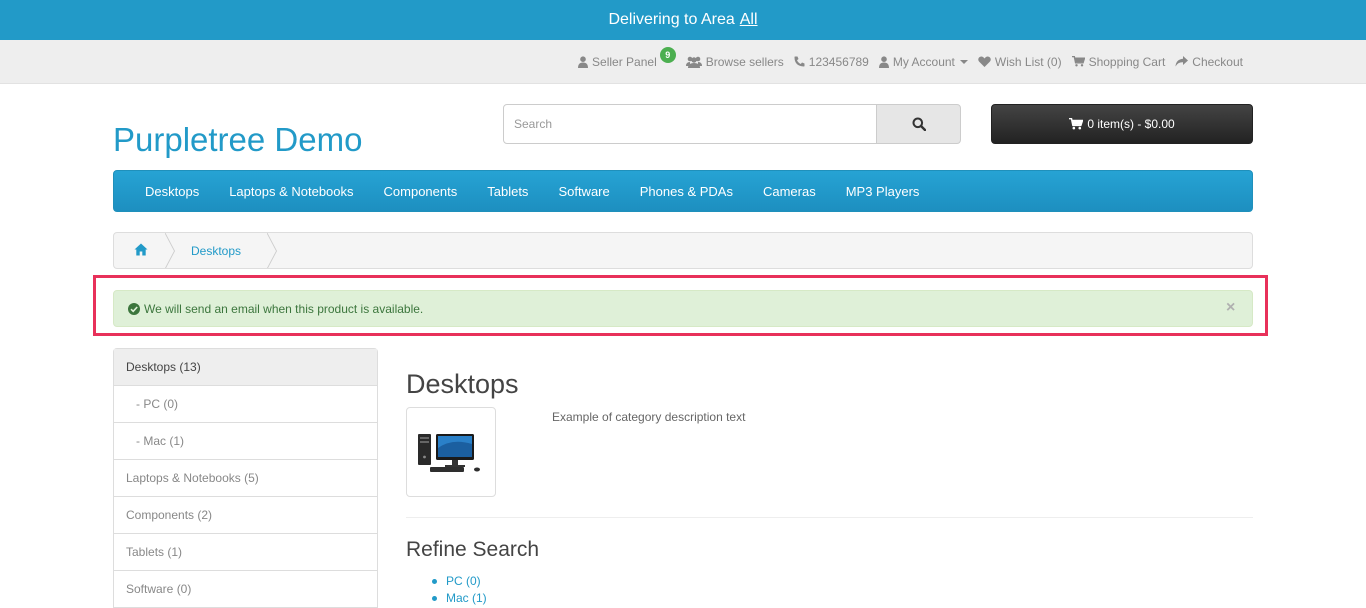 This screenshot has height=608, width=1366. Describe the element at coordinates (838, 61) in the screenshot. I see `phone-number: 123456789` at that location.